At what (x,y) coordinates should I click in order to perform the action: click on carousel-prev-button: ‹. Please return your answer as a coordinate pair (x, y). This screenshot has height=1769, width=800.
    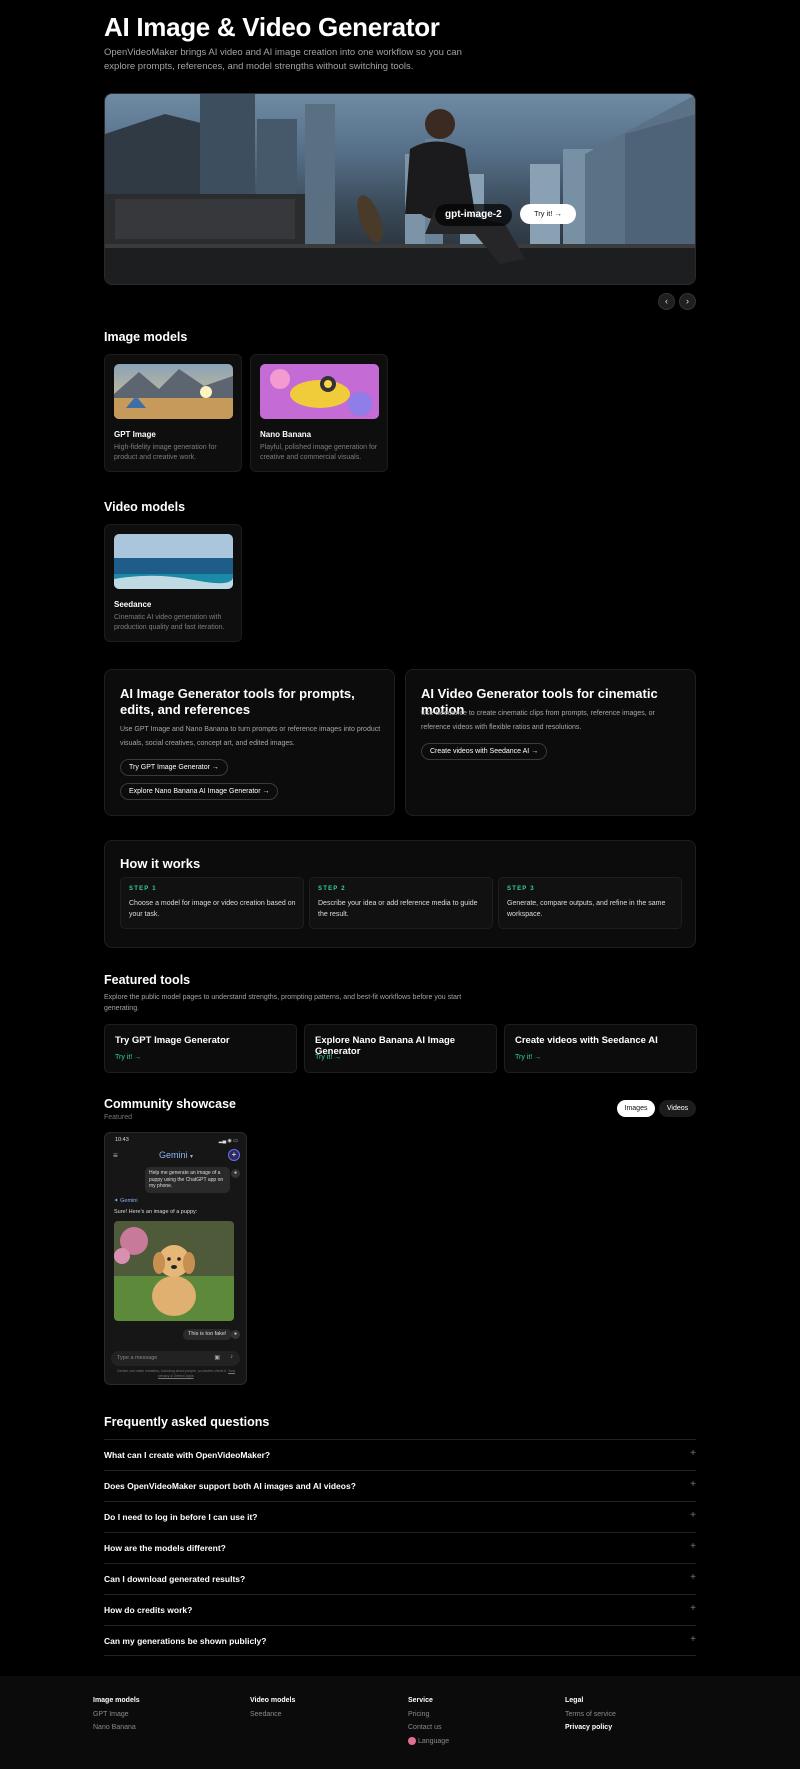
    Looking at the image, I should click on (666, 301).